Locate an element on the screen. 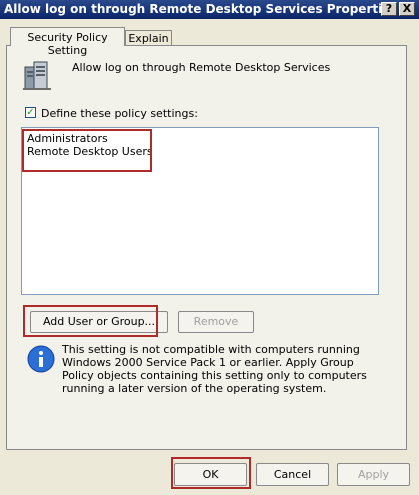 This screenshot has height=495, width=419. apply-button: Apply is located at coordinates (373, 474).